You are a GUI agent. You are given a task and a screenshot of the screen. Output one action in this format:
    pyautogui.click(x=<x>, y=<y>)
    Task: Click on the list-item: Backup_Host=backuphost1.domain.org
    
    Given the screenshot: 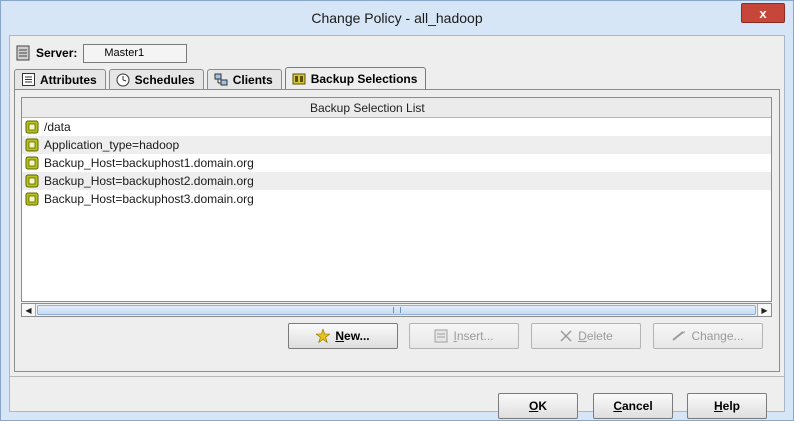 What is the action you would take?
    pyautogui.click(x=396, y=163)
    